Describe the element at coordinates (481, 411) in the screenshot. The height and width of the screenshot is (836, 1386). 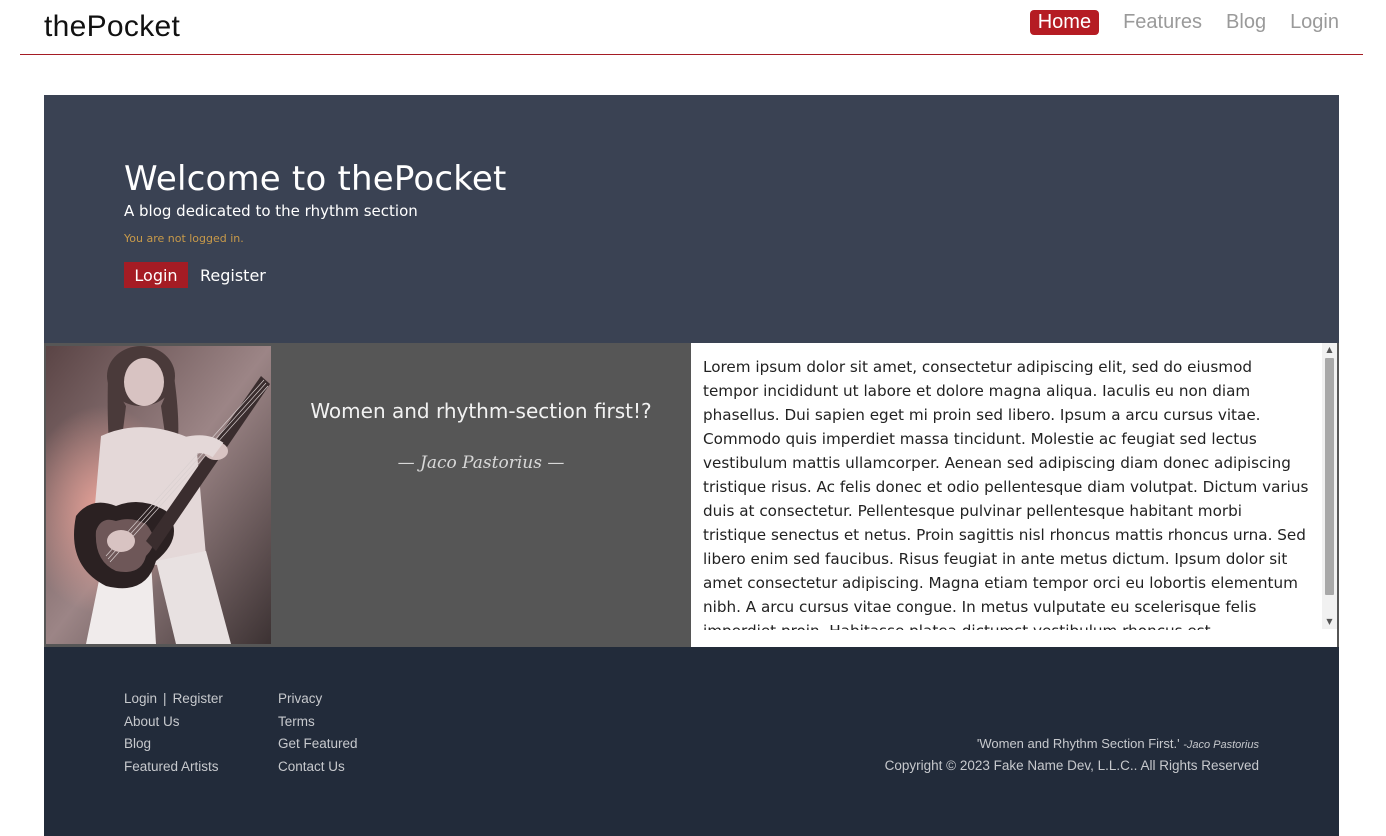
I see `feature-quote: Women and rhythm-section first!?` at that location.